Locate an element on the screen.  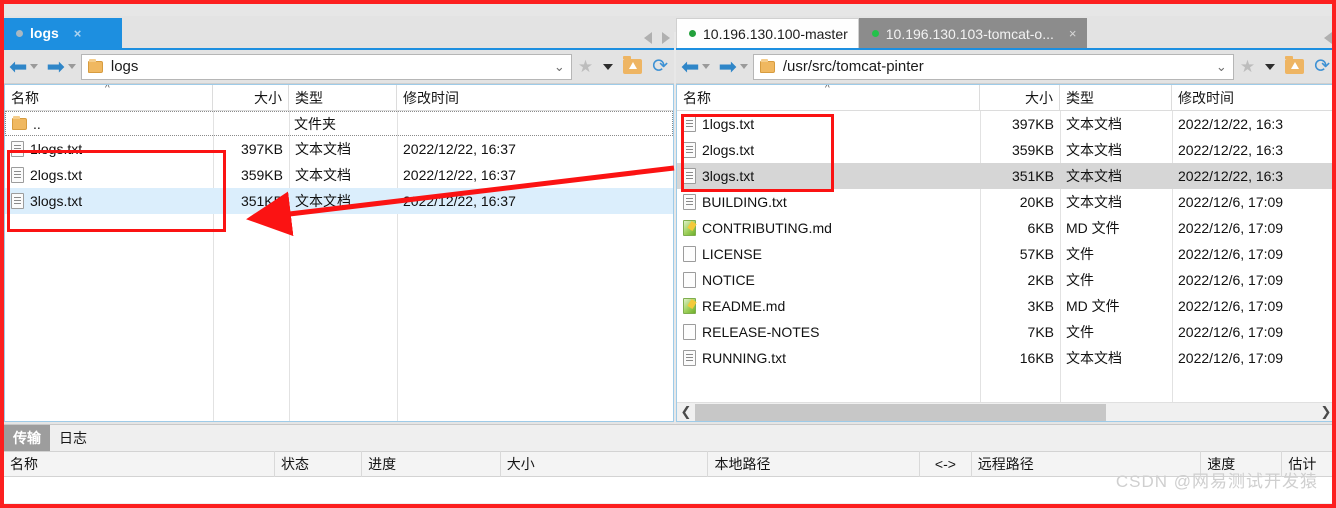
table-row: 3logs.txt 351KB 文本文档 2022/12/22, 16:3 is located at coordinates (1004, 176).